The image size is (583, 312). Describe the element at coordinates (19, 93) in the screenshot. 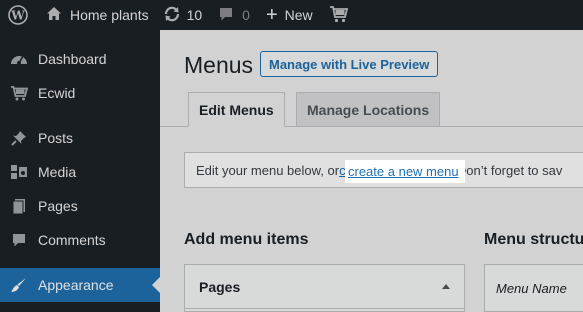

I see `ecwid-icon` at that location.